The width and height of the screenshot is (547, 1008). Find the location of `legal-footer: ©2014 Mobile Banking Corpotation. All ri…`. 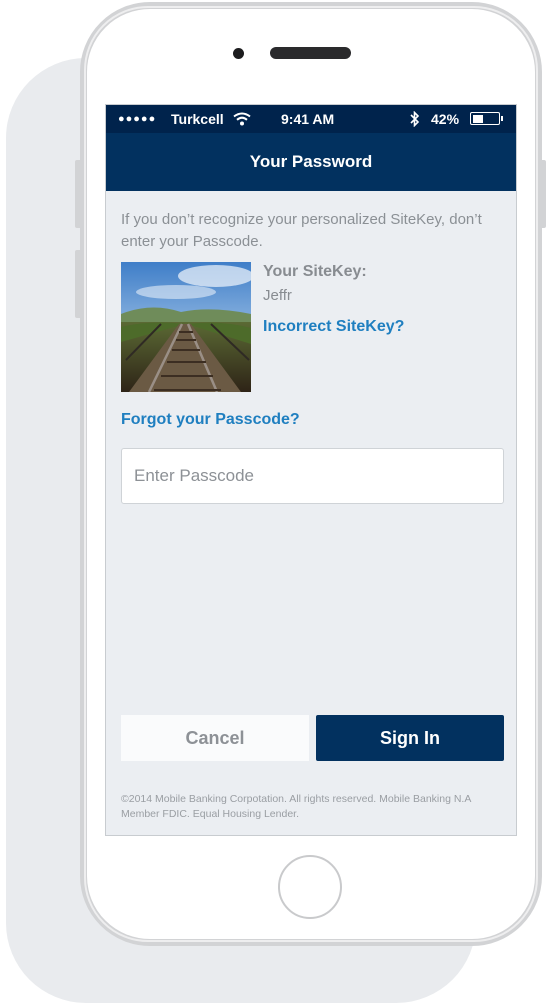

legal-footer: ©2014 Mobile Banking Corpotation. All ri… is located at coordinates (296, 806).